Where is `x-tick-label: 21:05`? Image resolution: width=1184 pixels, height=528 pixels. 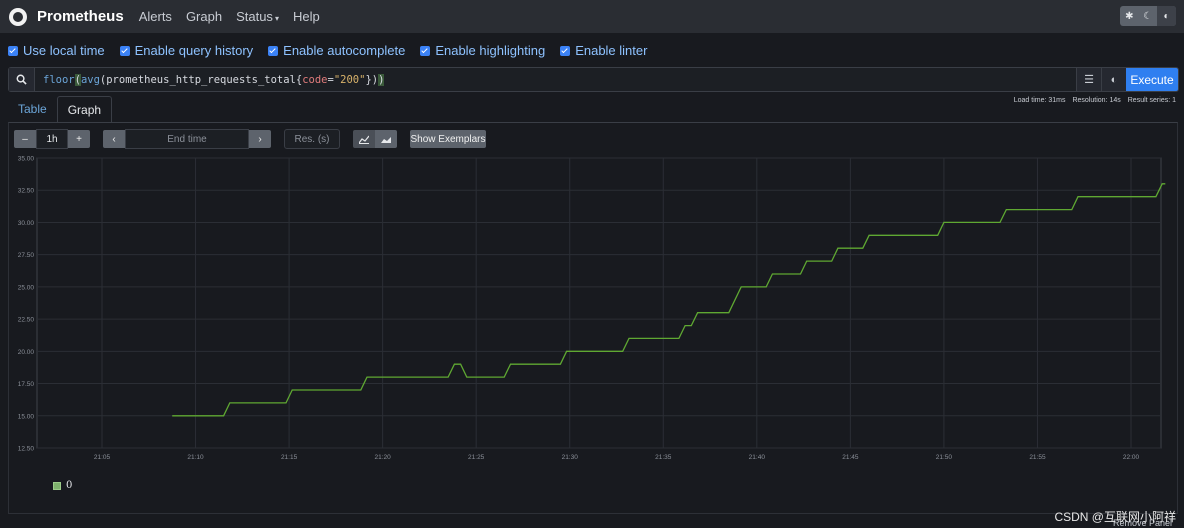
x-tick-label: 21:05 is located at coordinates (102, 457).